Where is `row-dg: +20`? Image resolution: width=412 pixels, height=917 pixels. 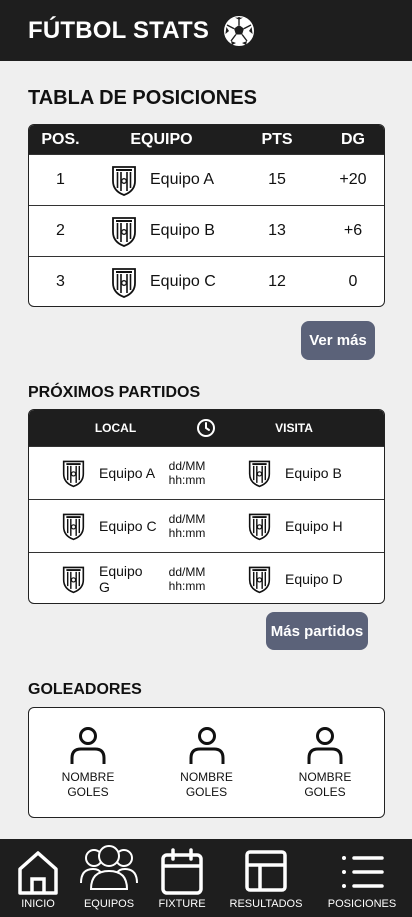
row-dg: +20 is located at coordinates (353, 179).